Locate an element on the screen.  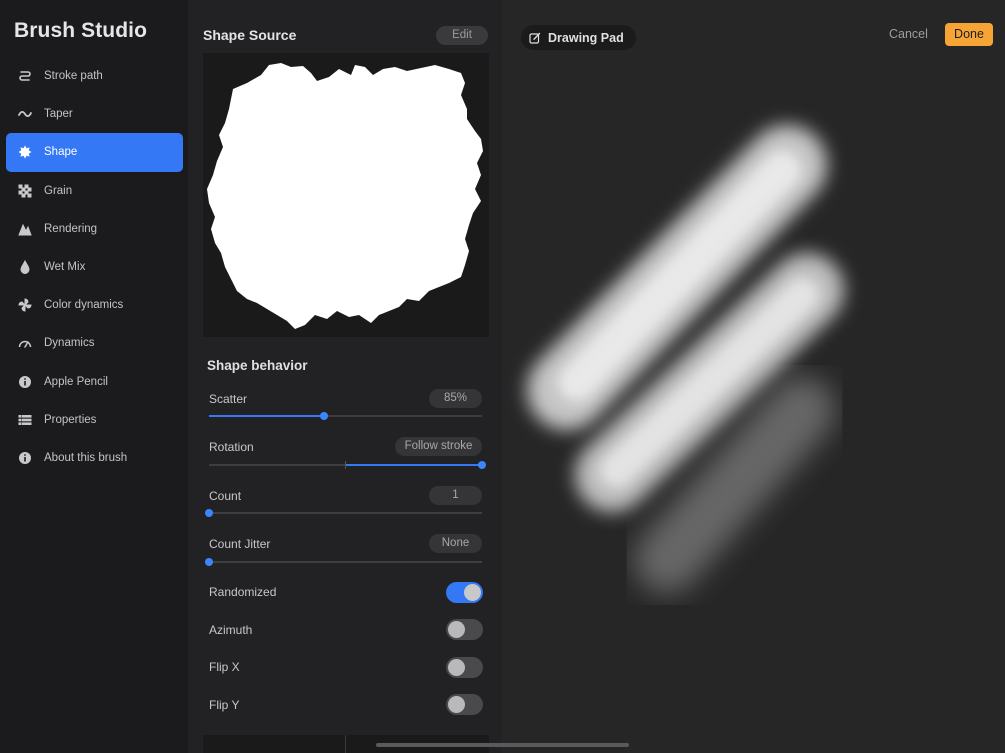
flip-x-toggle is located at coordinates (464, 667).